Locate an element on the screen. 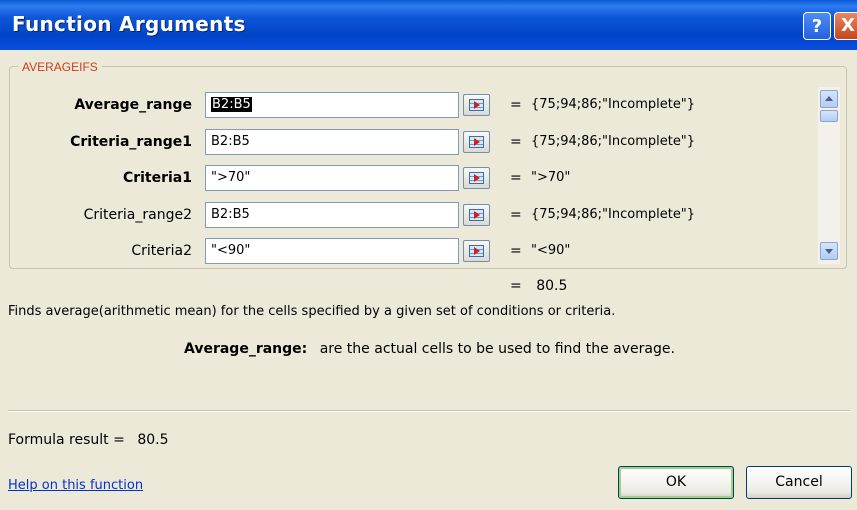 This screenshot has height=510, width=857. scroll-down-button is located at coordinates (829, 251).